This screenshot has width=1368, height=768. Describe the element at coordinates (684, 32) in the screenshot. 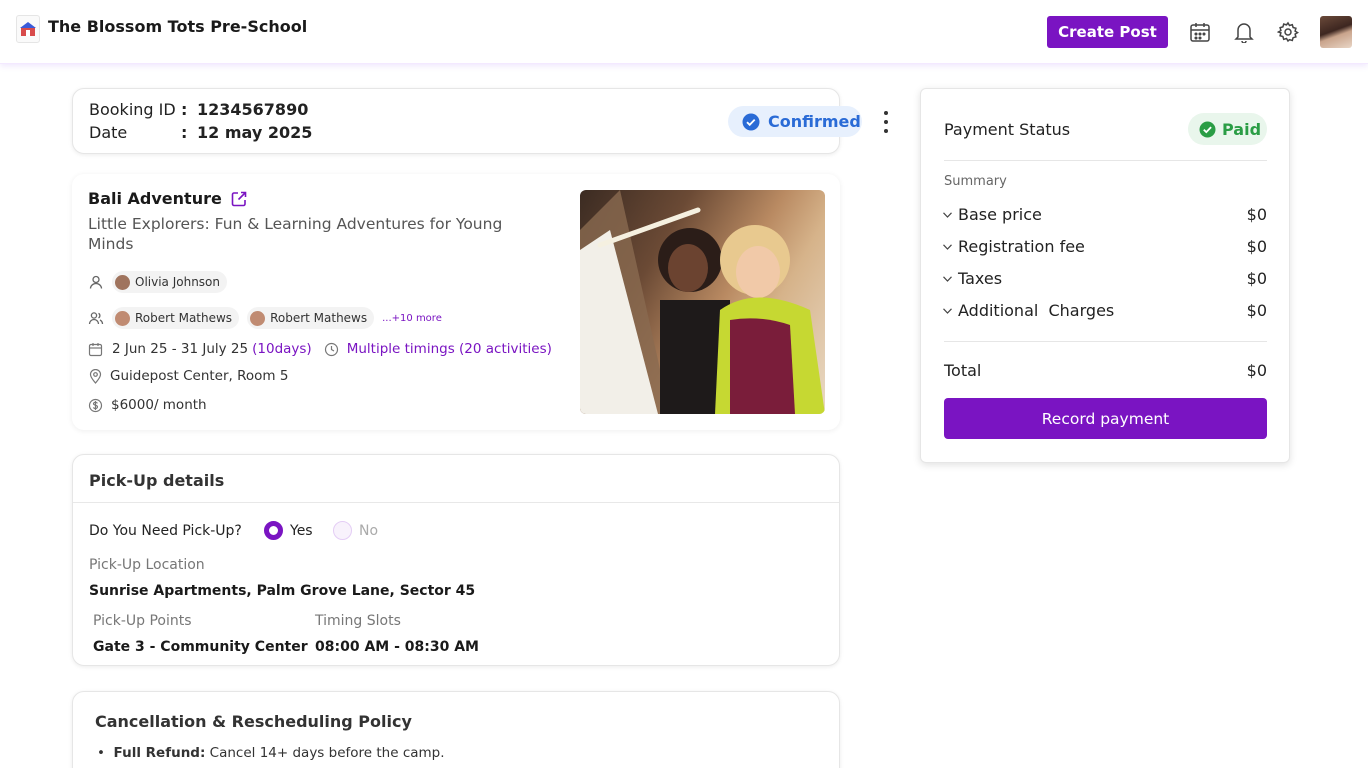

I see `top-bar: The Blossom Tots Pre-School Create Post` at that location.